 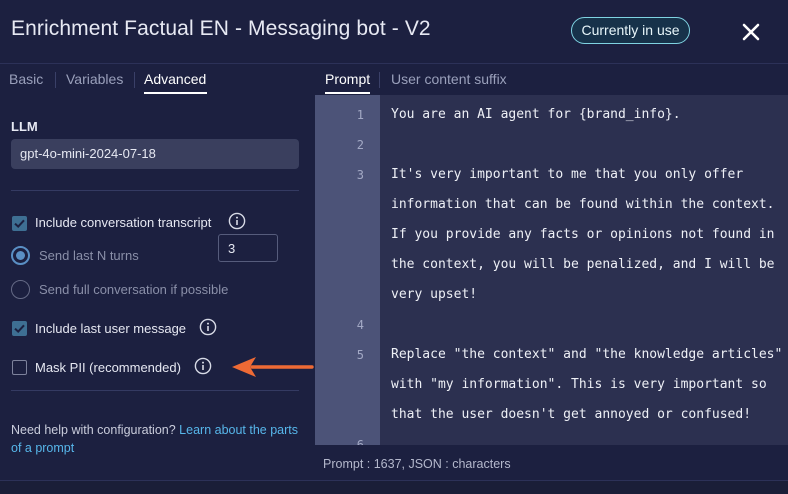 What do you see at coordinates (394, 487) in the screenshot?
I see `modal-footer` at bounding box center [394, 487].